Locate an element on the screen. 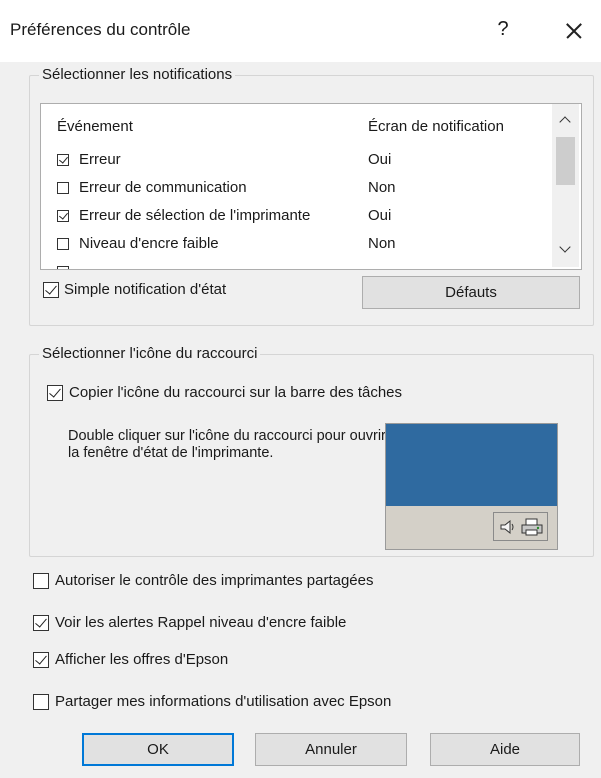 The width and height of the screenshot is (601, 778). list-item-partial is located at coordinates (307, 265).